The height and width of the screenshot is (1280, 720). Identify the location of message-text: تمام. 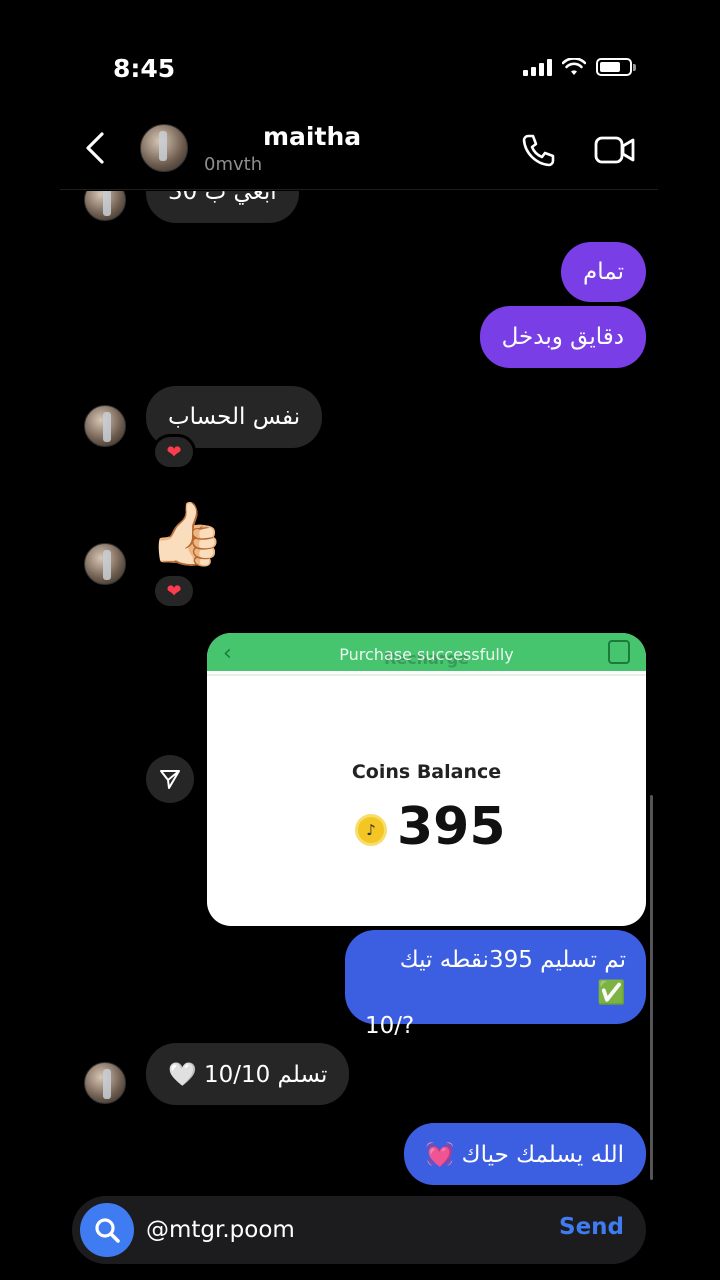
(603, 272).